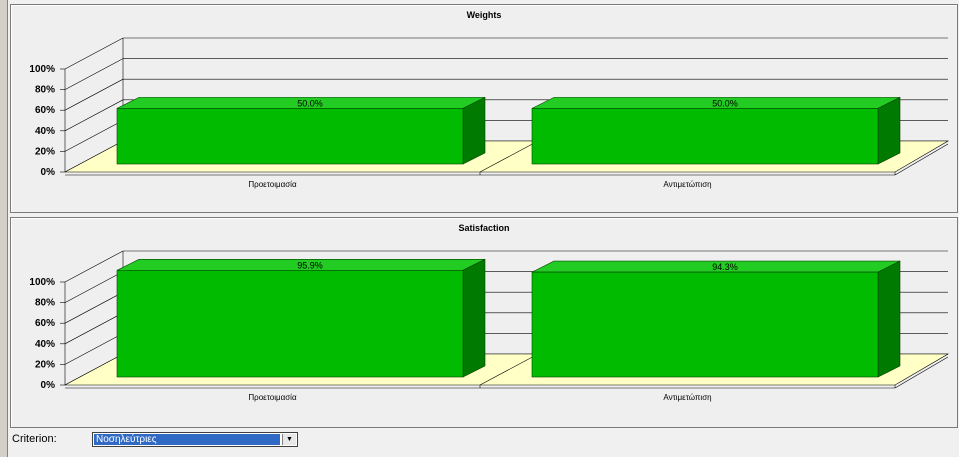  Describe the element at coordinates (4, 228) in the screenshot. I see `left-window-edge` at that location.